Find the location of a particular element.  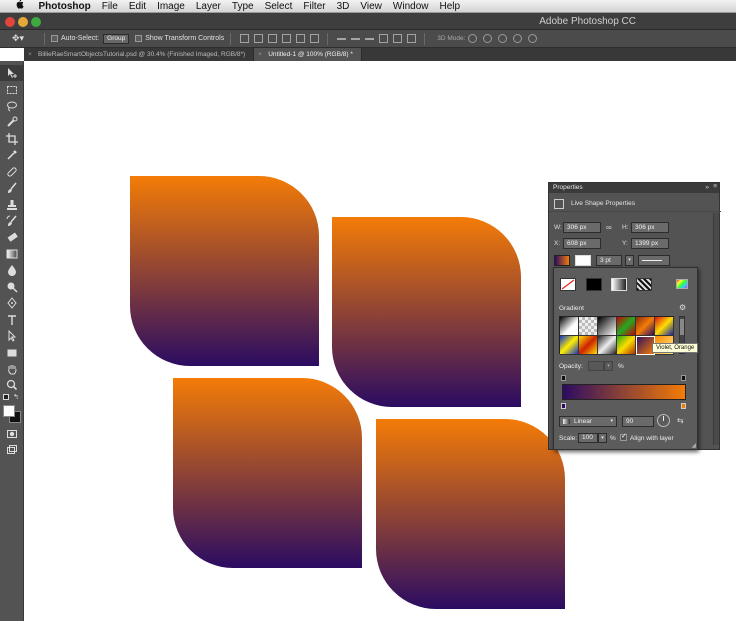

dodge-tool-icon is located at coordinates (12, 287).